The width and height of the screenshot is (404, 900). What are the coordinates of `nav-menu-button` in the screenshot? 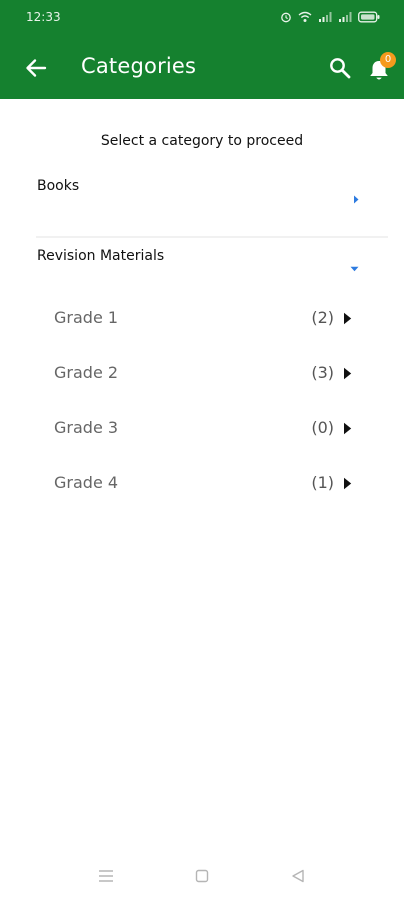 It's located at (106, 876).